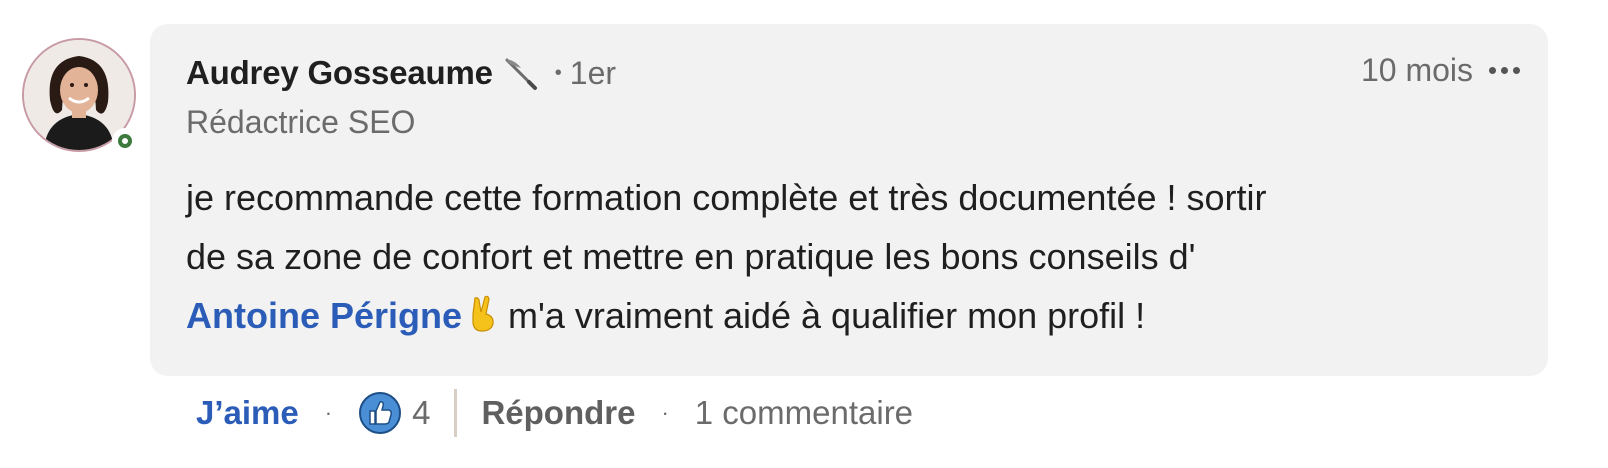  I want to click on author-name: Audrey Gosseaume, so click(339, 73).